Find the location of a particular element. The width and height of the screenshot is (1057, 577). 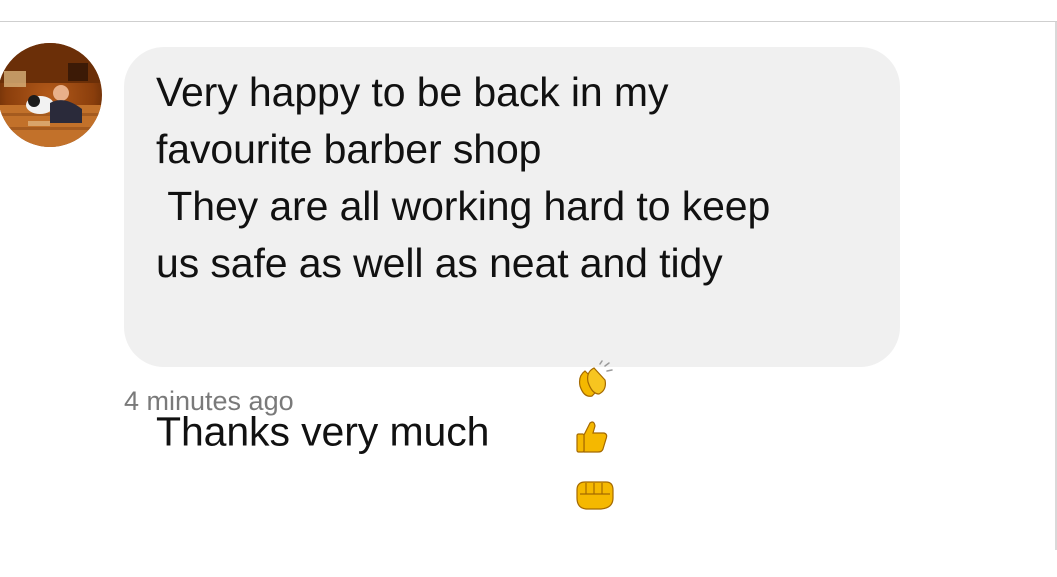

user-avatar-photo is located at coordinates (51, 95).